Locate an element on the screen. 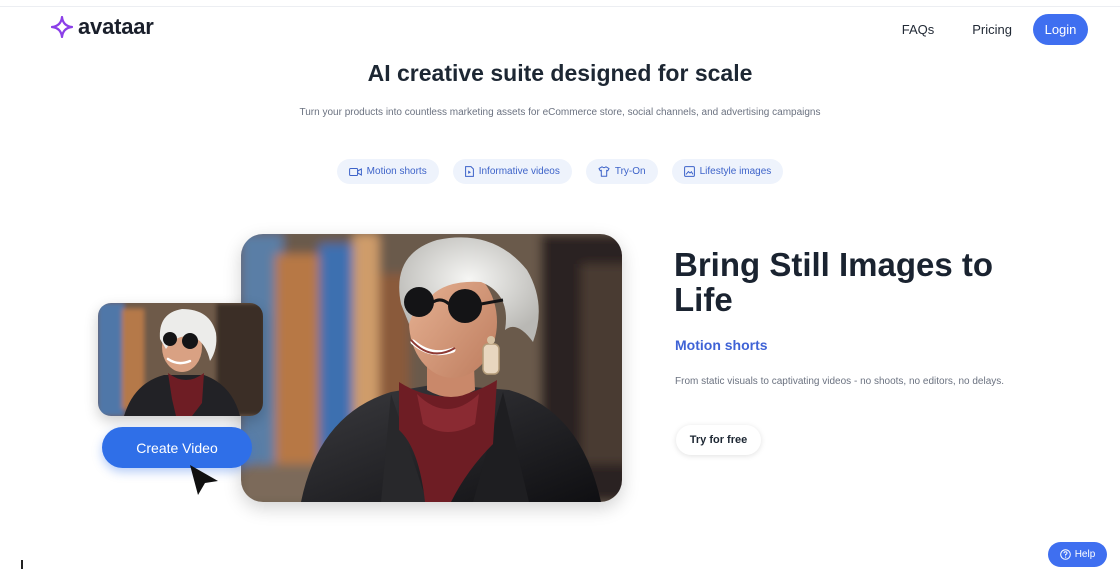 The width and height of the screenshot is (1120, 571). feature-label: Motion shorts is located at coordinates (721, 345).